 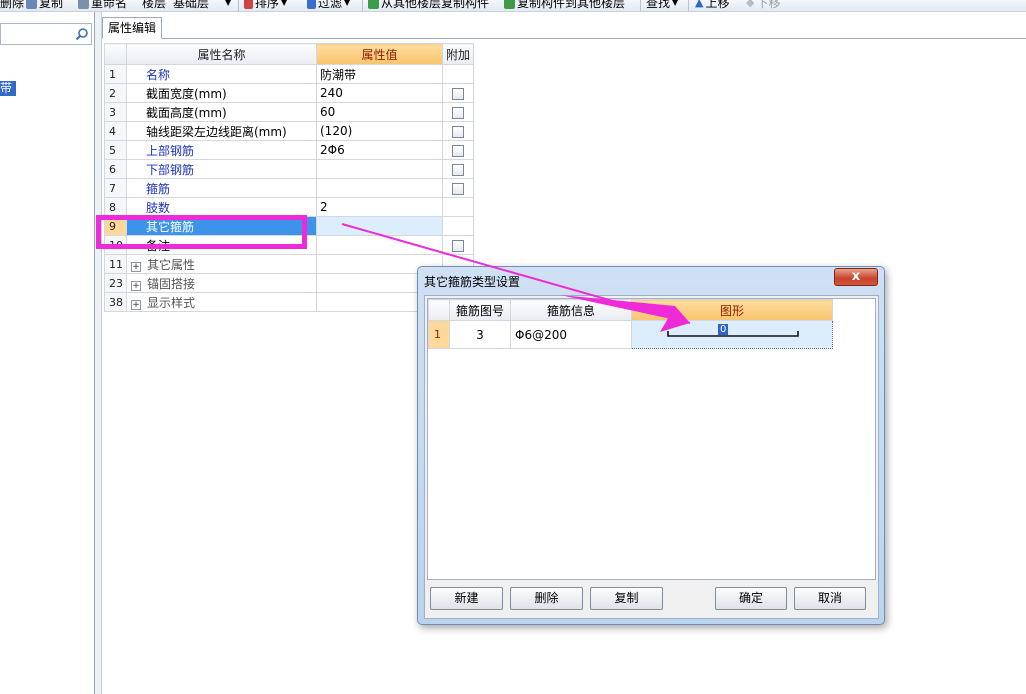 What do you see at coordinates (699, 4) in the screenshot?
I see `move-up-icon: ▲` at bounding box center [699, 4].